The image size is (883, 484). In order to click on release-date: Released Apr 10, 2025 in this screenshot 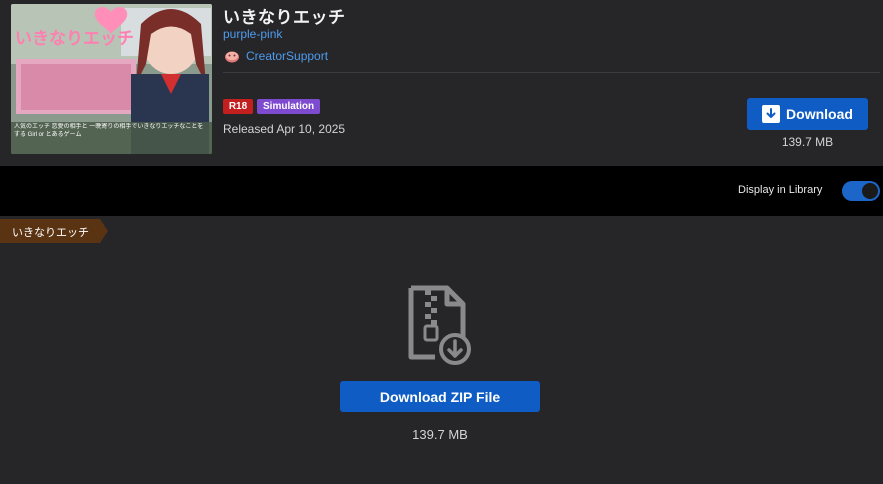, I will do `click(284, 129)`.